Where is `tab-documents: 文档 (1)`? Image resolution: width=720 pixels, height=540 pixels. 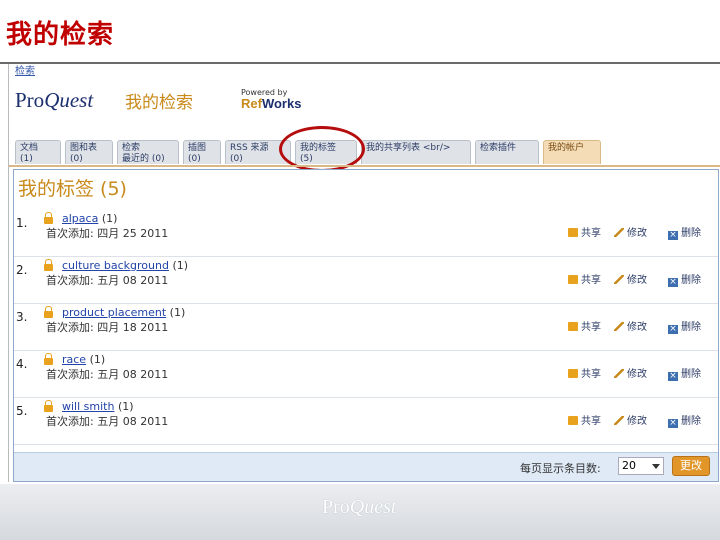 tab-documents: 文档 (1) is located at coordinates (38, 152).